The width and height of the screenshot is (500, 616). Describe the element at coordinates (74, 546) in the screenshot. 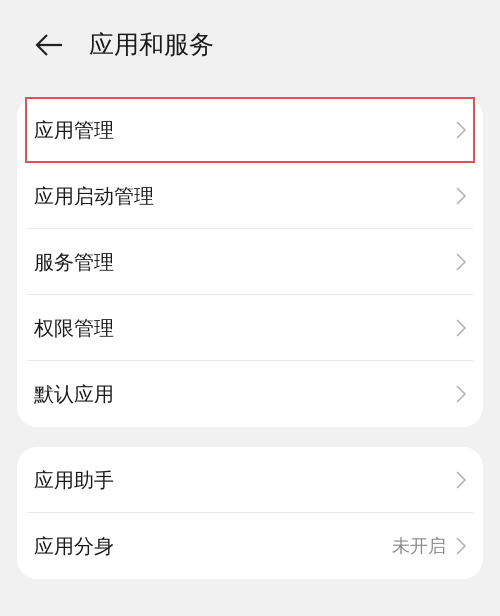

I see `row-label: 应用分身` at that location.